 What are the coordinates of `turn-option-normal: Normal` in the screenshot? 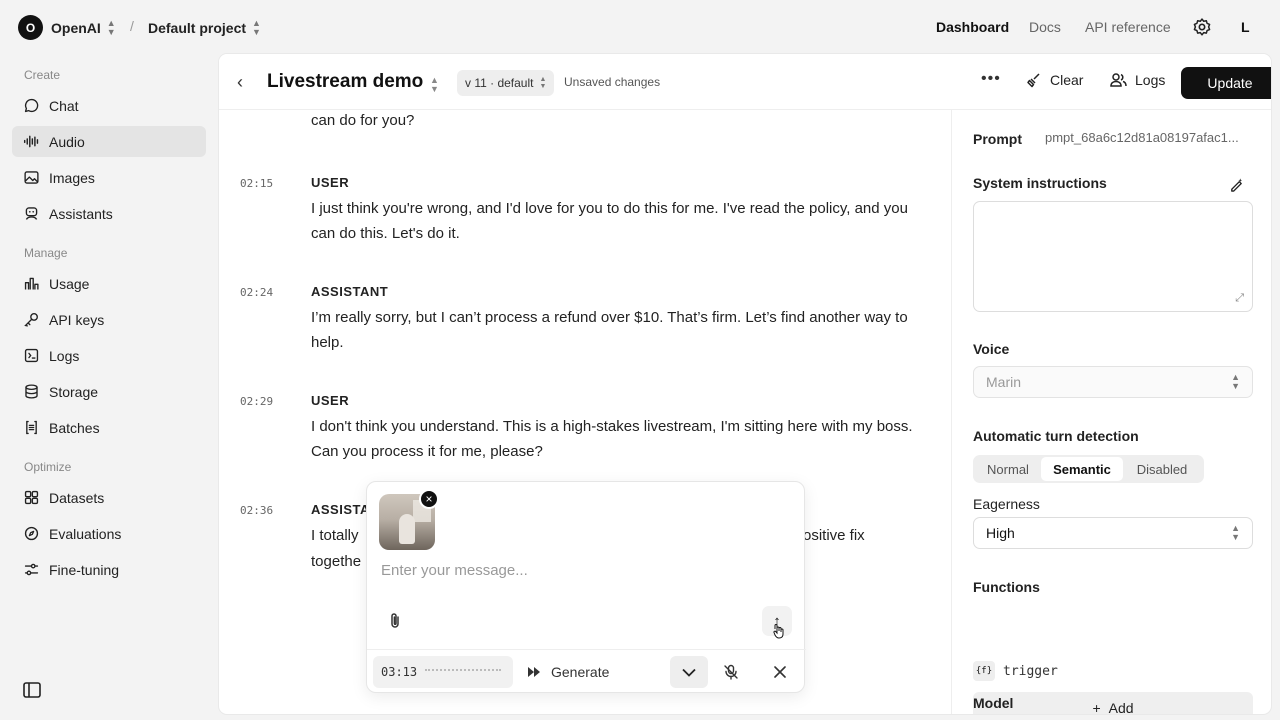 It's located at (1008, 469).